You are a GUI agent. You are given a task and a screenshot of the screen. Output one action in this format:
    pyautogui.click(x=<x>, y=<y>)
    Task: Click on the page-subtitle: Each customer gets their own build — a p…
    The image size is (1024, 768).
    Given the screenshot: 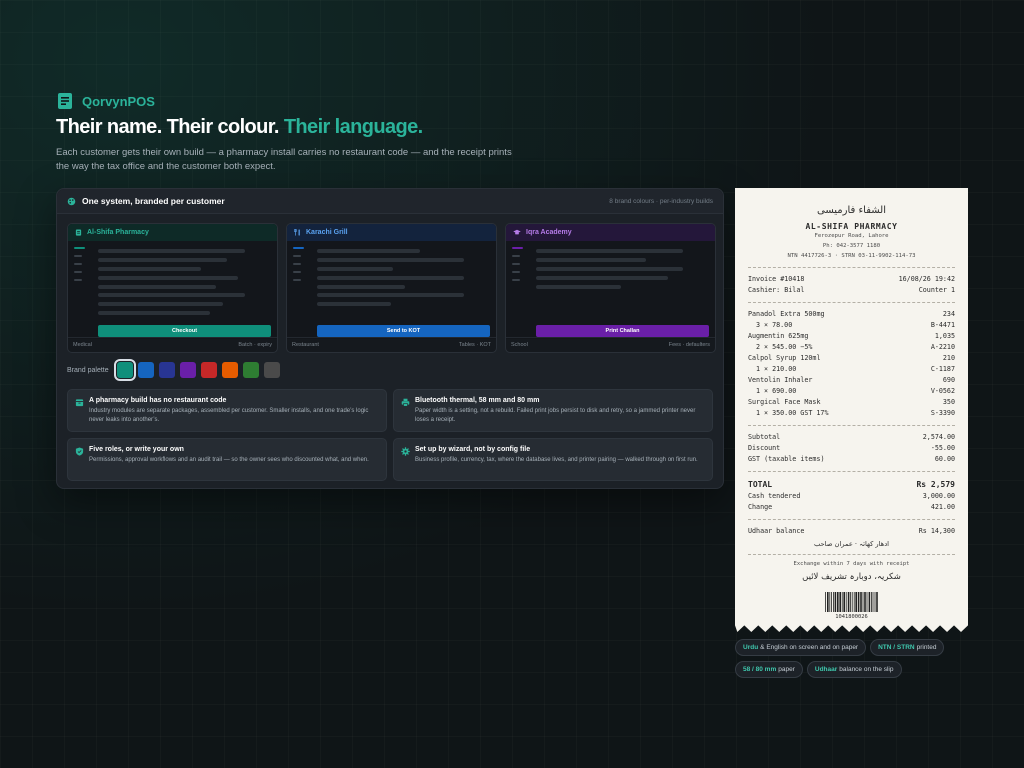 What is the action you would take?
    pyautogui.click(x=284, y=159)
    